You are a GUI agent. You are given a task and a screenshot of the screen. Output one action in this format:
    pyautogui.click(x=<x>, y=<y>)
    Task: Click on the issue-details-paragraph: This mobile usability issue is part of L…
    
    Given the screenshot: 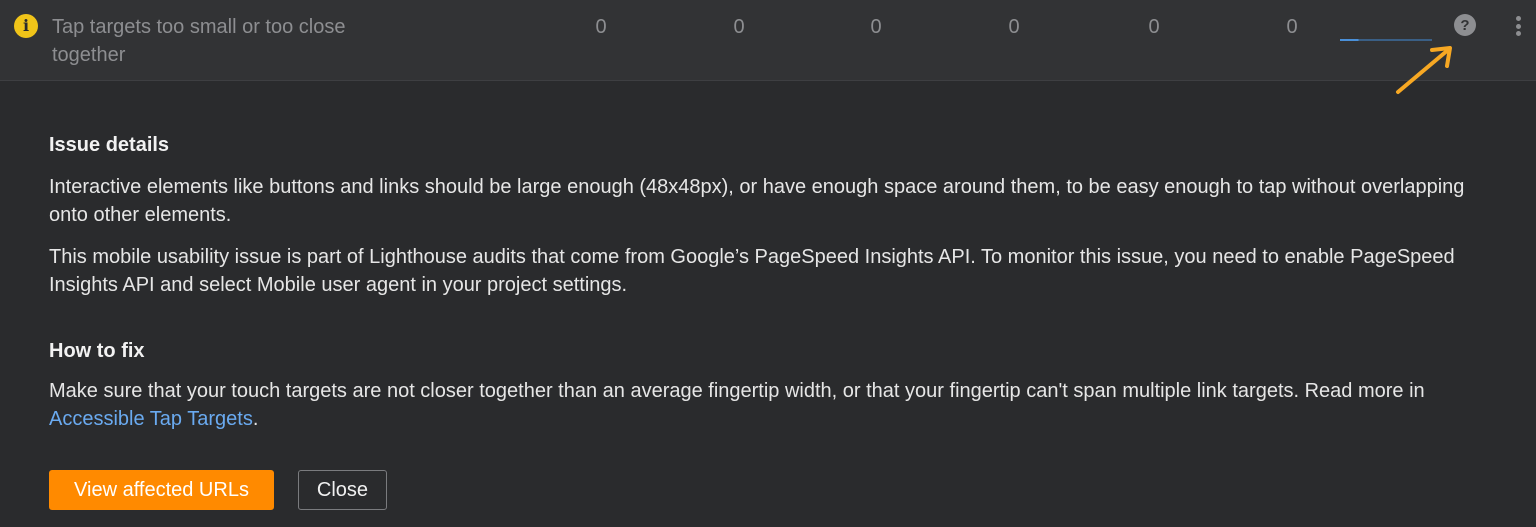 What is the action you would take?
    pyautogui.click(x=752, y=271)
    